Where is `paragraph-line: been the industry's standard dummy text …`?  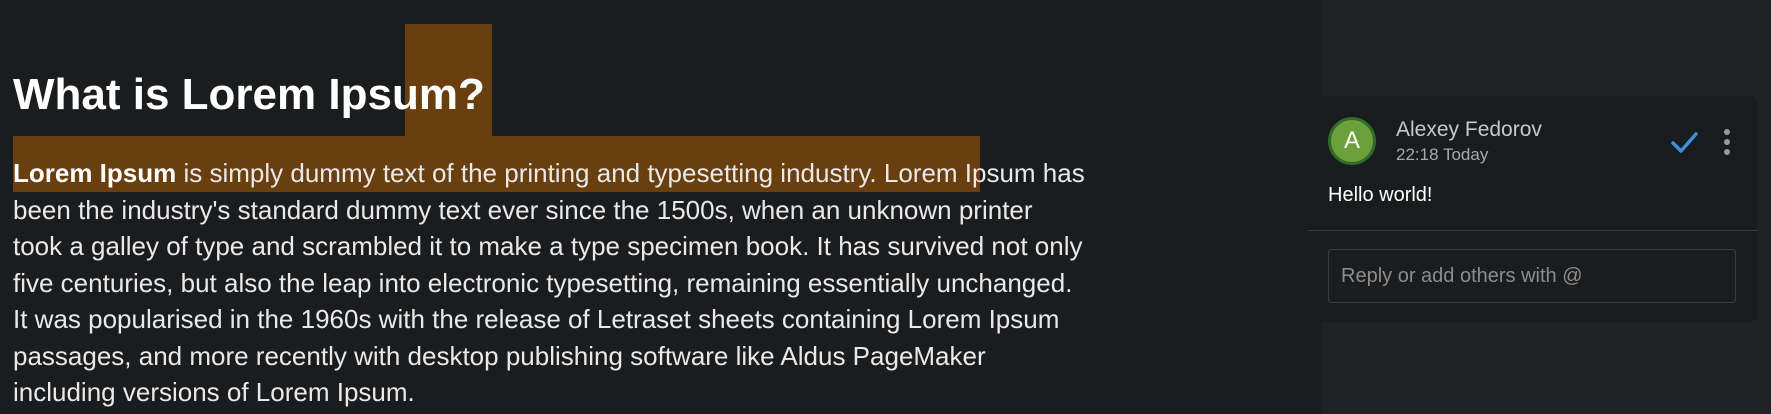
paragraph-line: been the industry's standard dummy text … is located at coordinates (523, 209).